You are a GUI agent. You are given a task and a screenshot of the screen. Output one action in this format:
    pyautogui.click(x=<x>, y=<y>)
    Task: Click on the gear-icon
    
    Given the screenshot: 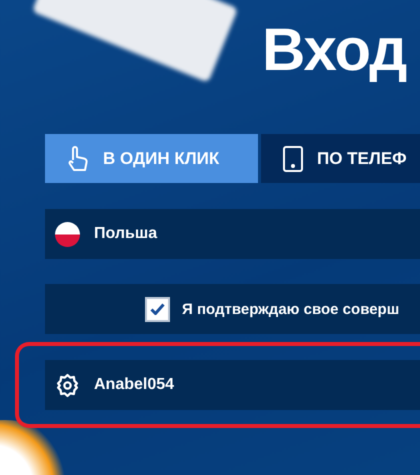 What is the action you would take?
    pyautogui.click(x=67, y=385)
    